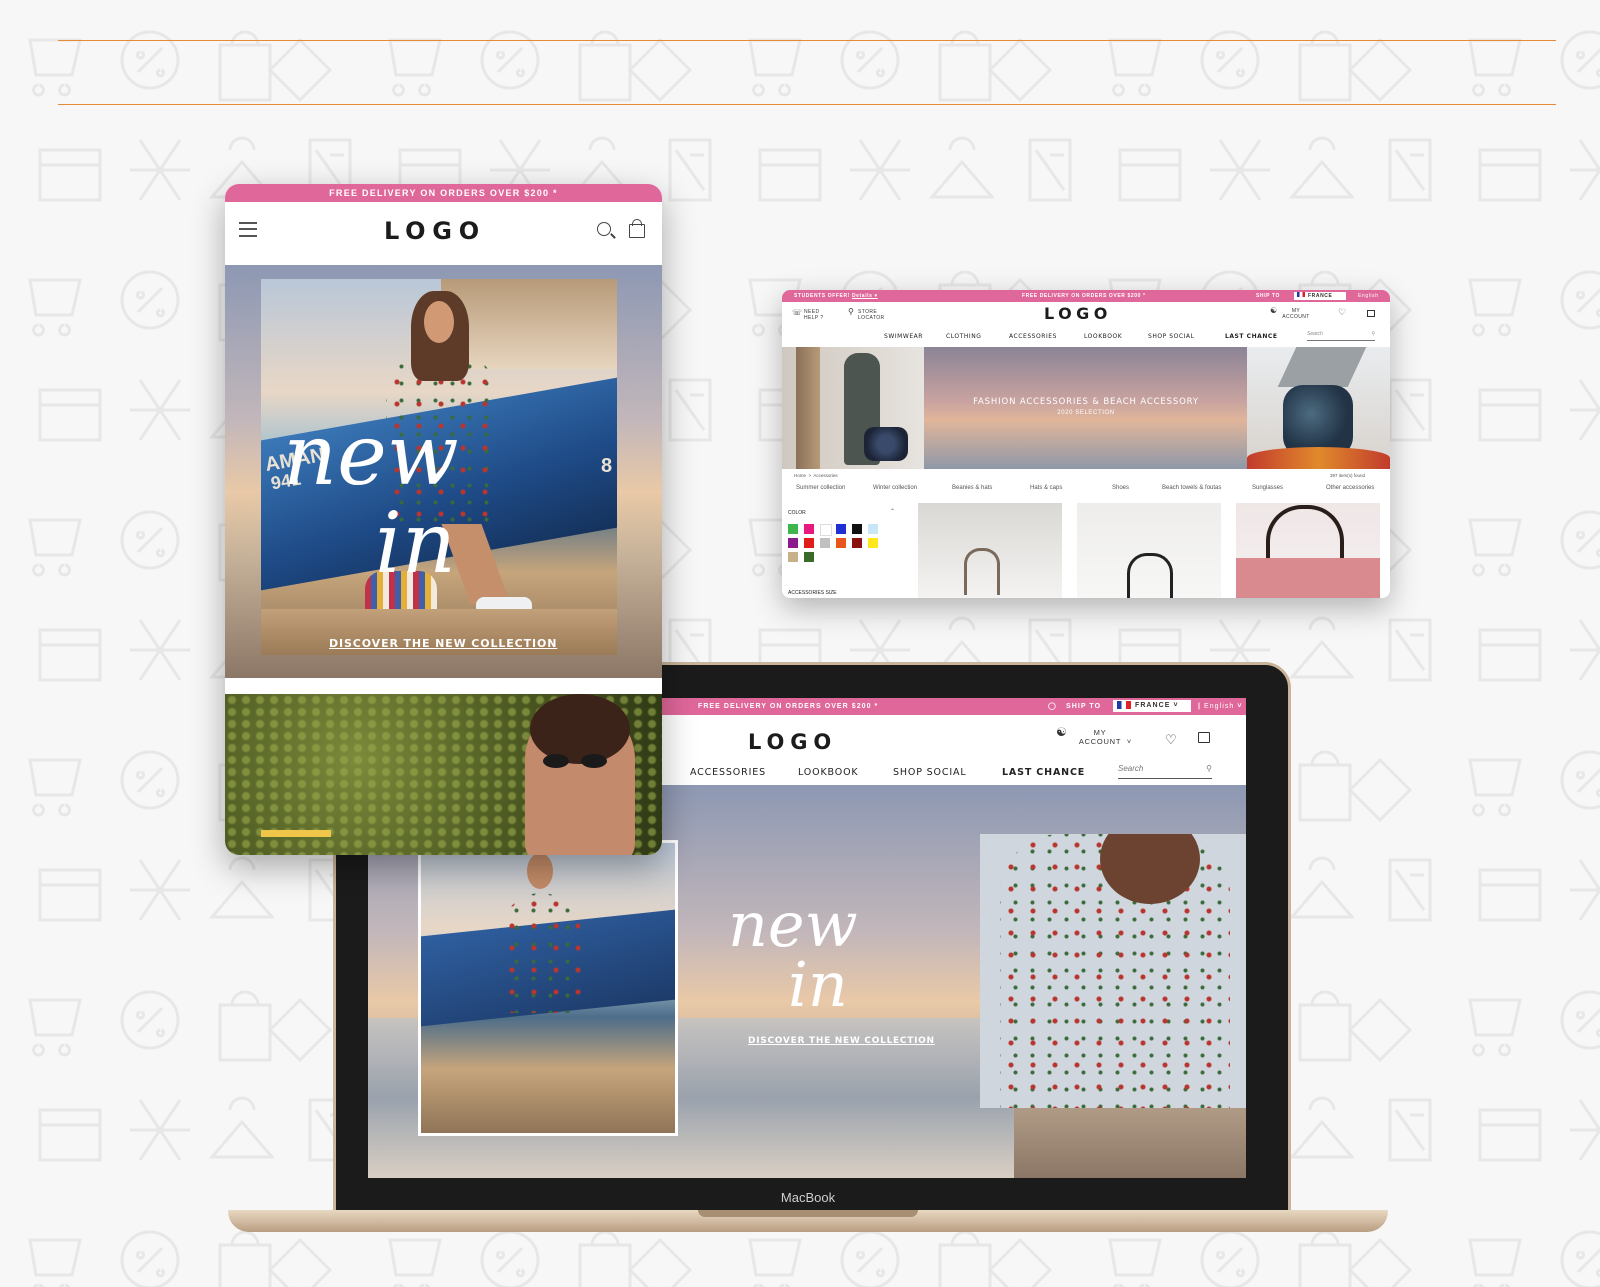 The height and width of the screenshot is (1287, 1600). What do you see at coordinates (1084, 706) in the screenshot?
I see `laptop-ship-to: SHIP TO` at bounding box center [1084, 706].